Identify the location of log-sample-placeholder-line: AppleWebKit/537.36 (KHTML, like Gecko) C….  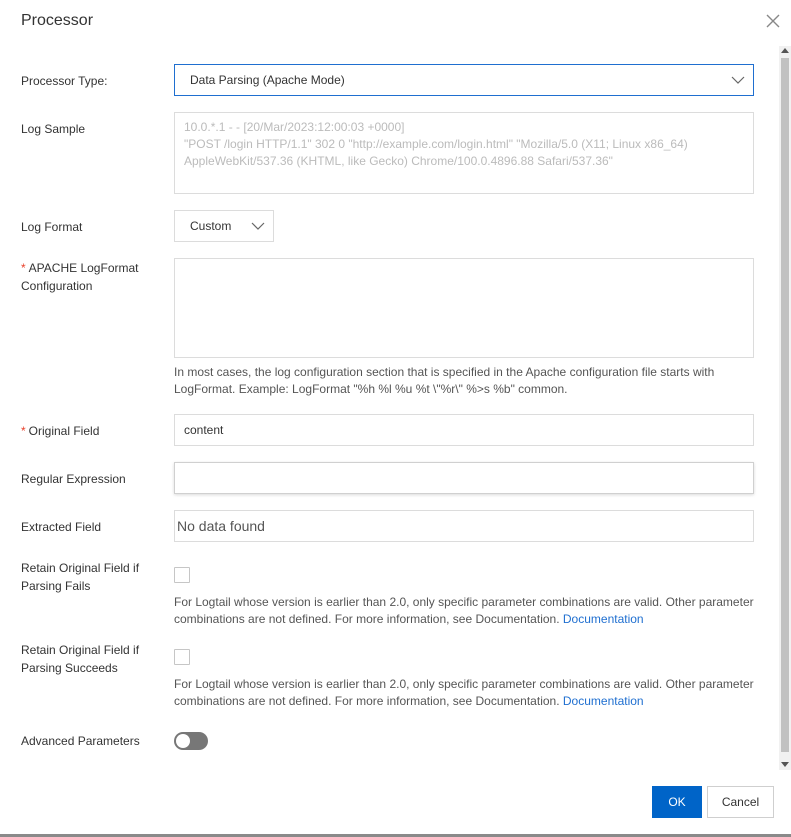
(398, 161).